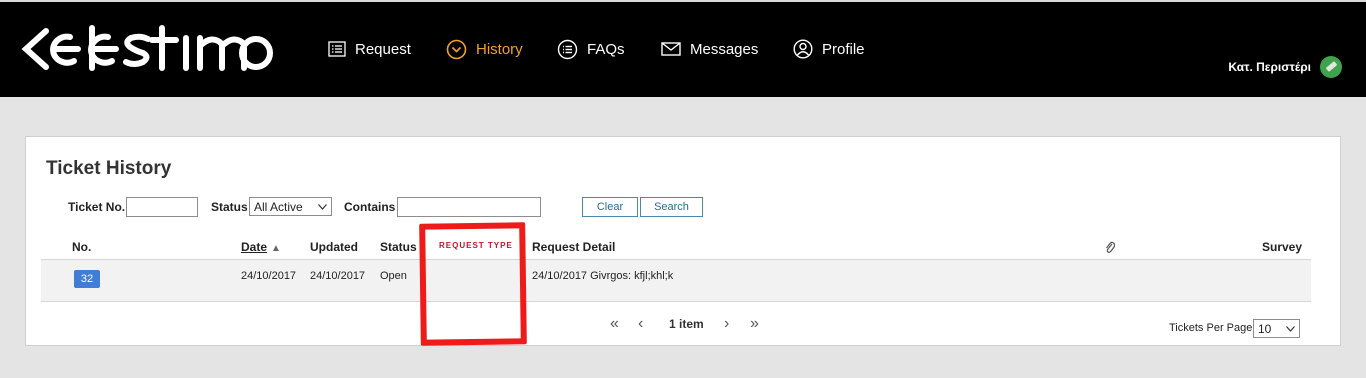 The width and height of the screenshot is (1366, 378). Describe the element at coordinates (1269, 67) in the screenshot. I see `user-name: Κατ. Περιστέρι` at that location.